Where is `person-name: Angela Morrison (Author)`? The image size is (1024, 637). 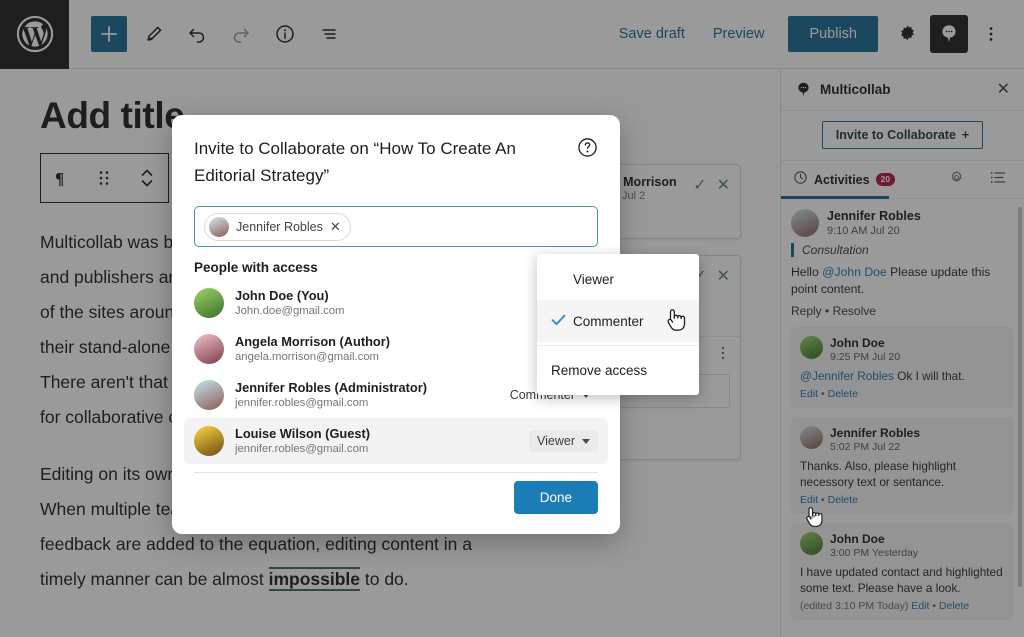
person-name: Angela Morrison (Author) is located at coordinates (312, 341).